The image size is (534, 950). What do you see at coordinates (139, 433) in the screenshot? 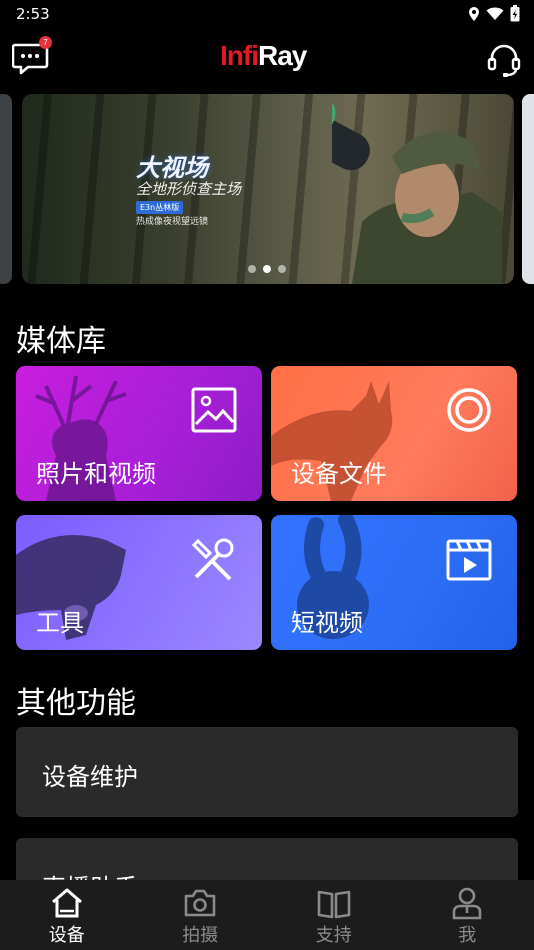
I see `photos-and-videos-tile: 照片和视频` at bounding box center [139, 433].